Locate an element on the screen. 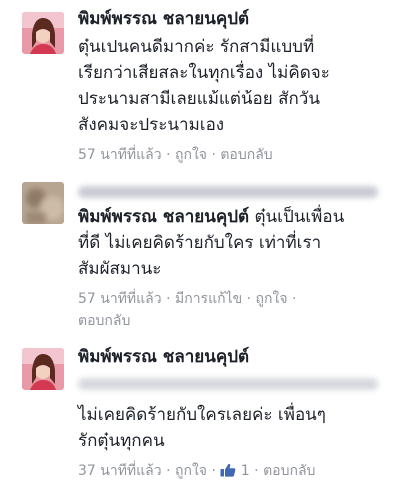 The image size is (400, 485). blurred-reply-author is located at coordinates (228, 192).